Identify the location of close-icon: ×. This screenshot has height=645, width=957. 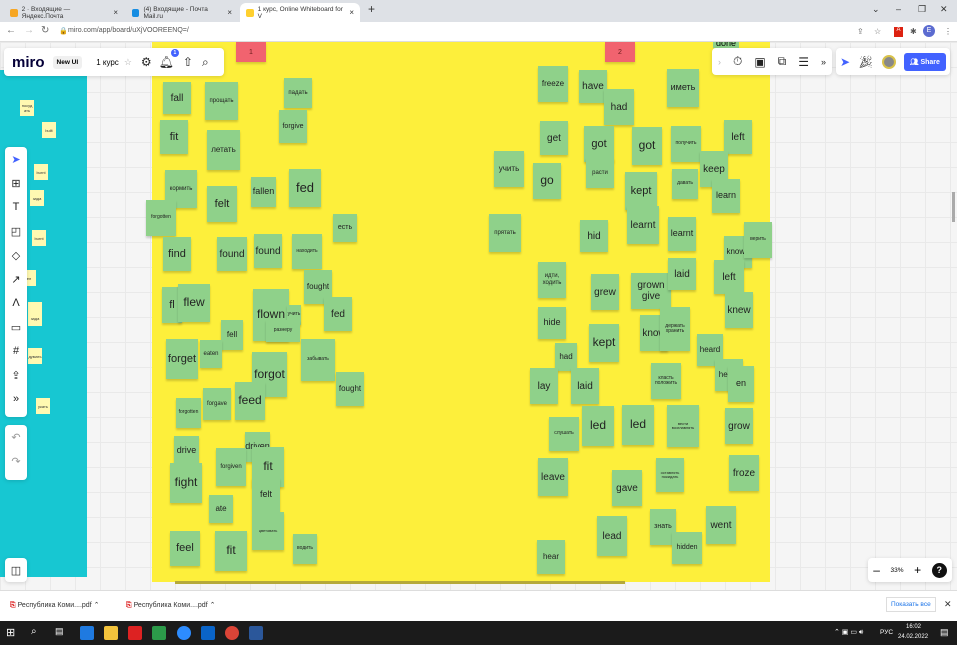
(351, 12).